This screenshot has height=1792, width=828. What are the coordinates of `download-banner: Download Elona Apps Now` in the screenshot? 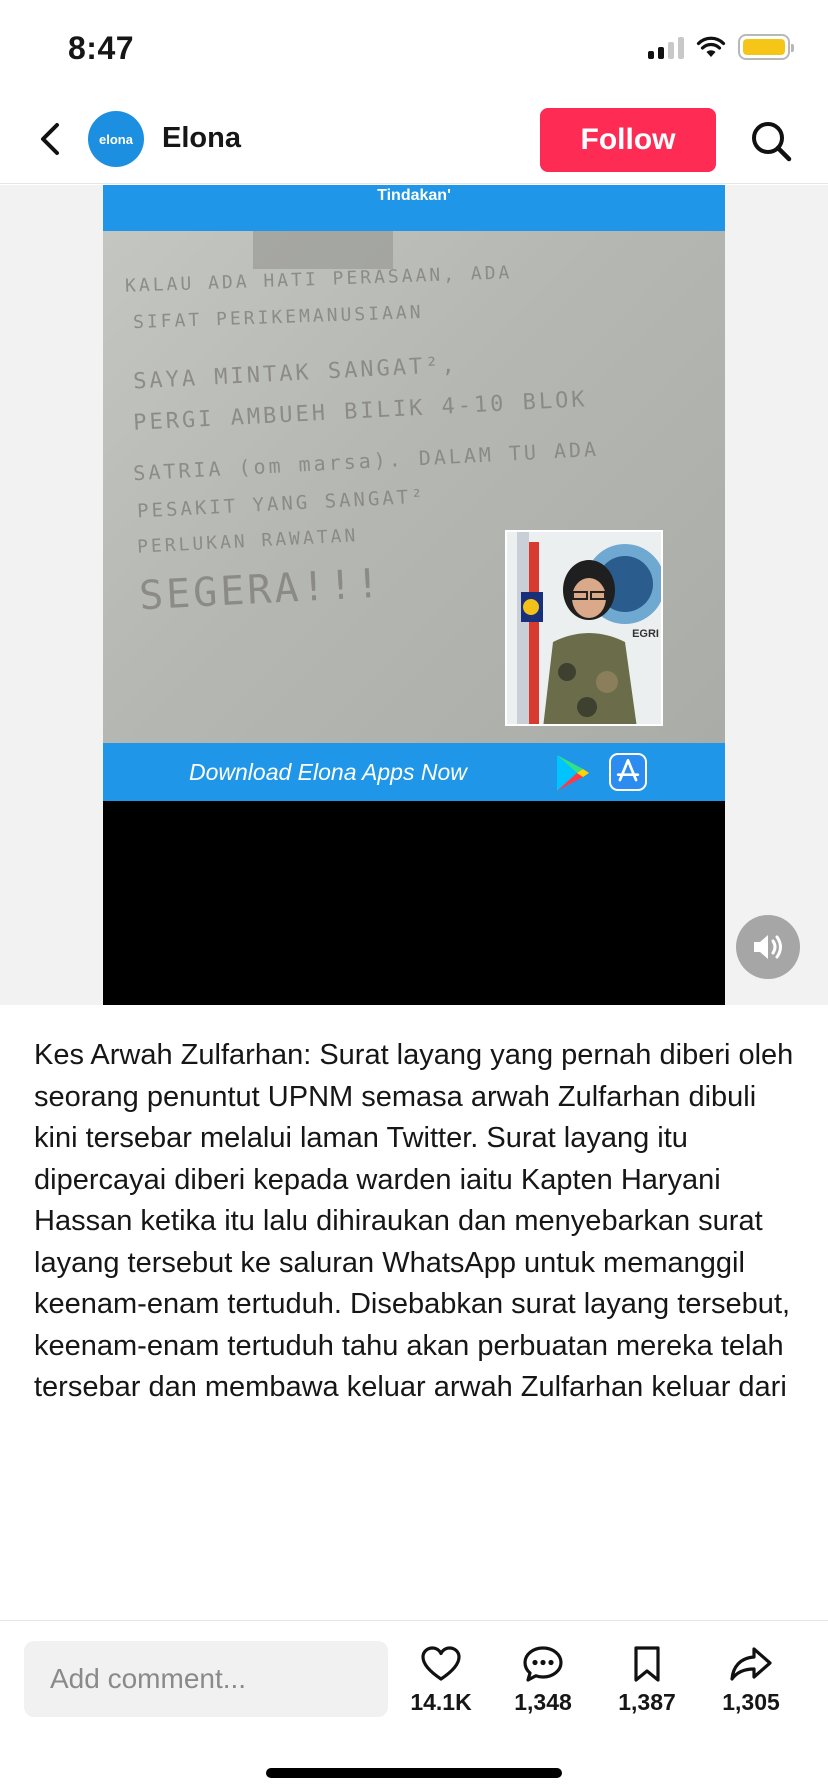 It's located at (414, 772).